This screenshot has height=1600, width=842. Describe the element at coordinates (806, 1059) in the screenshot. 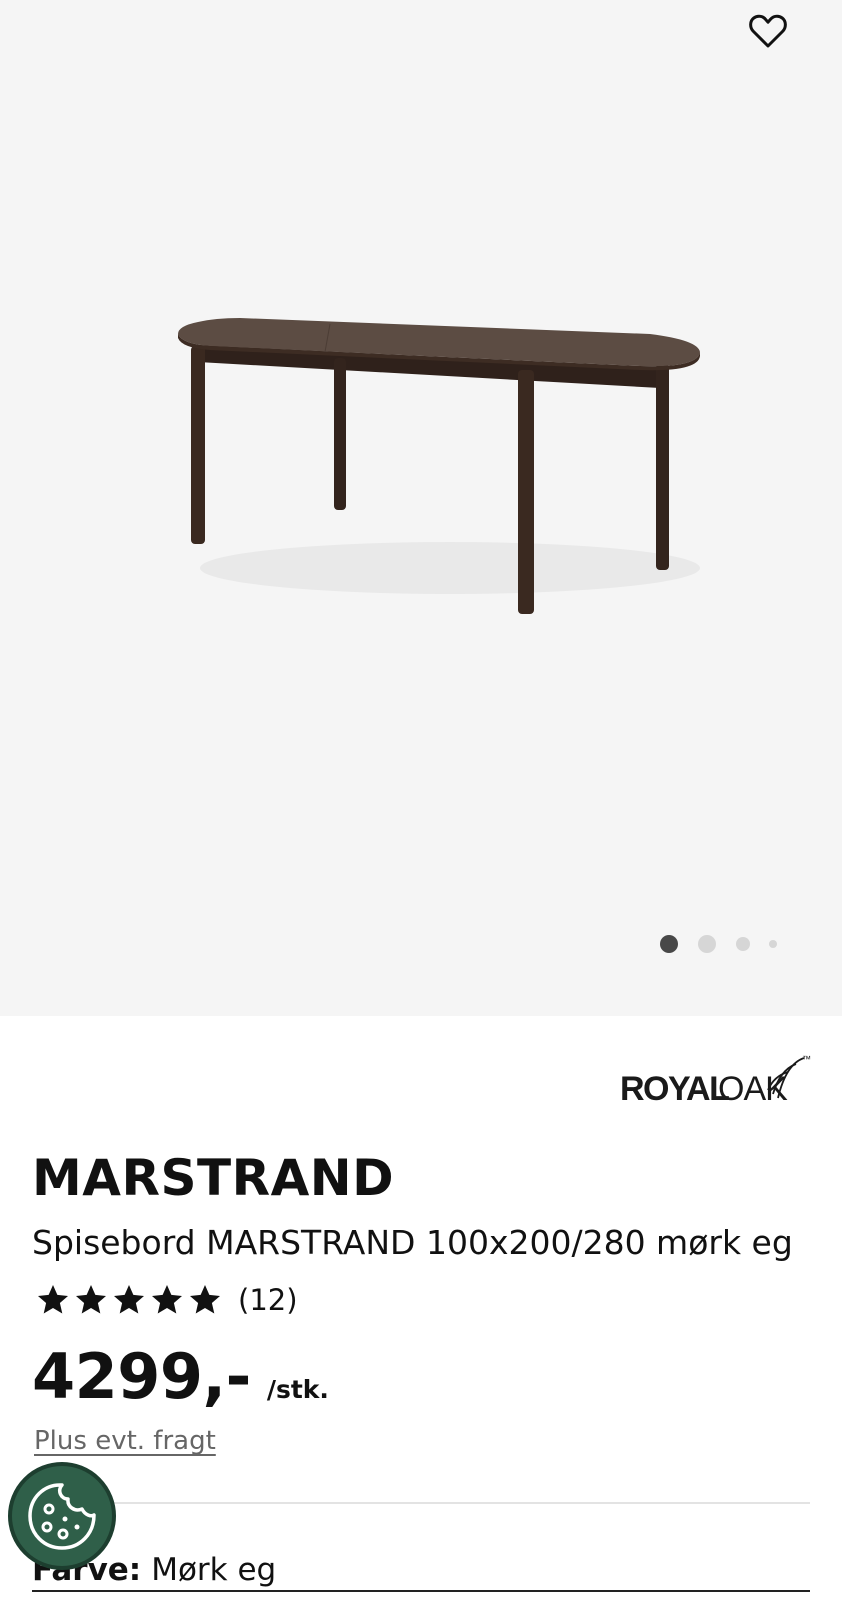

I see `svg-text: ™` at that location.